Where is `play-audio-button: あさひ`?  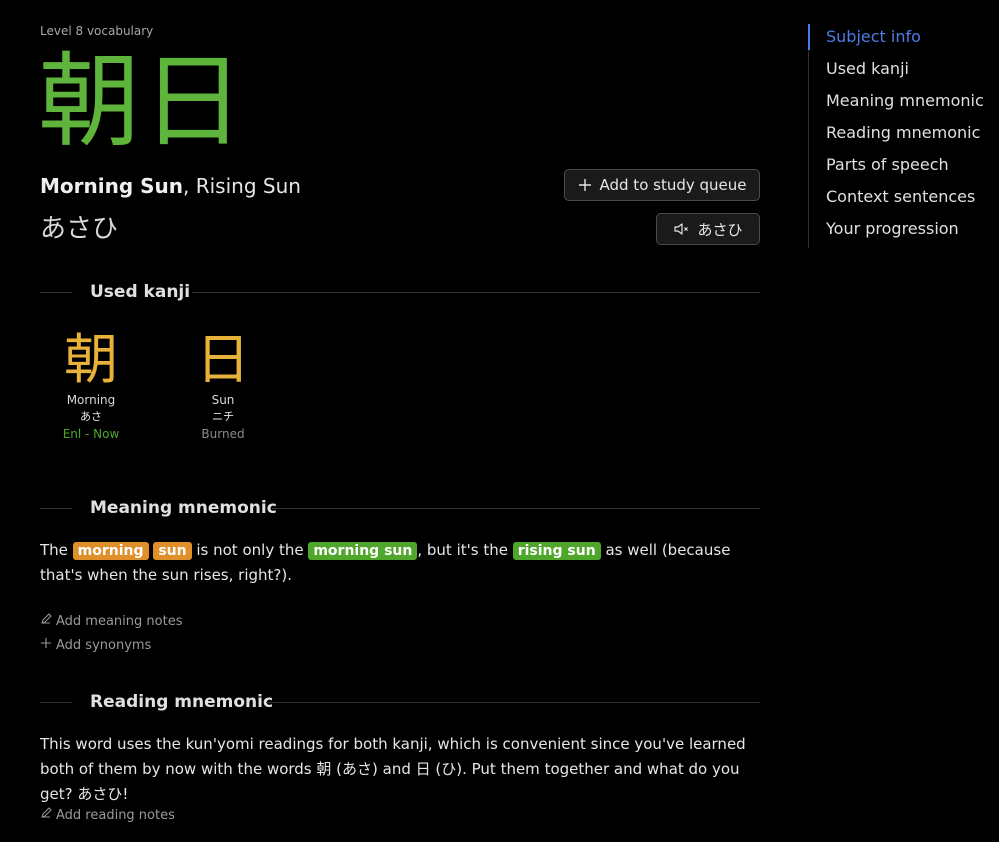 play-audio-button: あさひ is located at coordinates (708, 229).